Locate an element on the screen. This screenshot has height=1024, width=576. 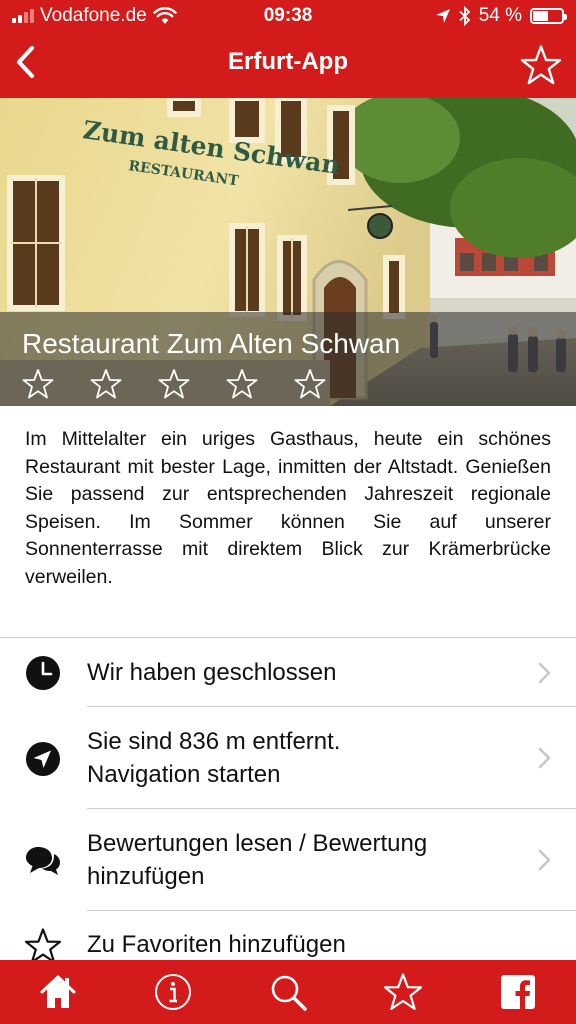
bluetooth-icon is located at coordinates (464, 16).